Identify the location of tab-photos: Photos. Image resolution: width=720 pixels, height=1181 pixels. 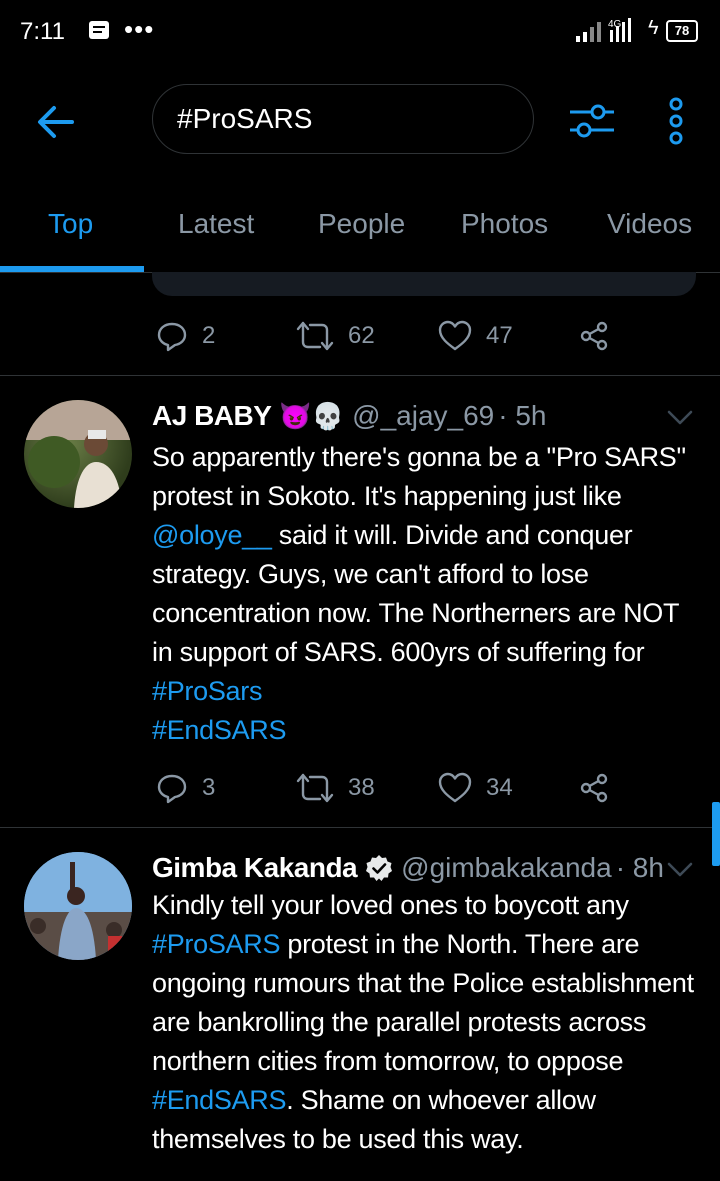
(504, 224).